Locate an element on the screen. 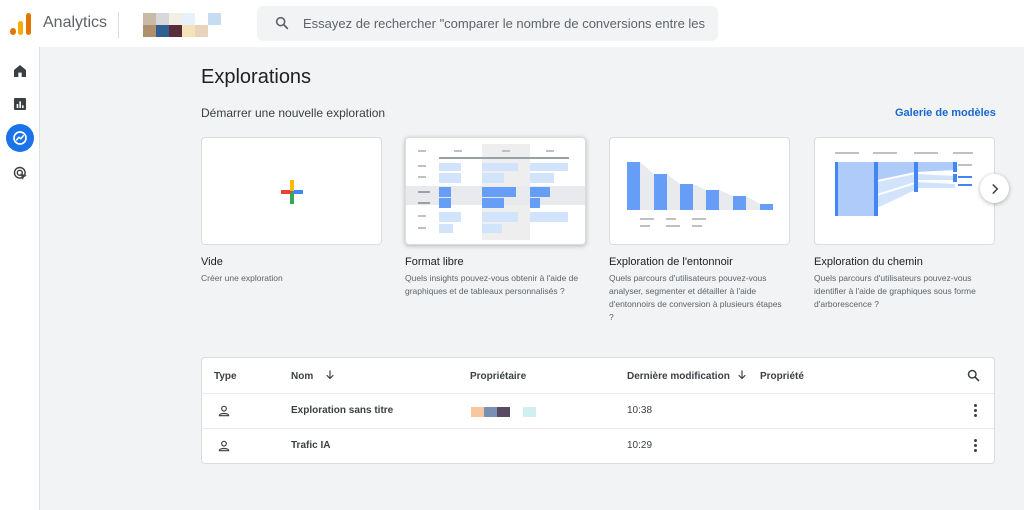 The height and width of the screenshot is (510, 1024). nav-advertising-button is located at coordinates (20, 173).